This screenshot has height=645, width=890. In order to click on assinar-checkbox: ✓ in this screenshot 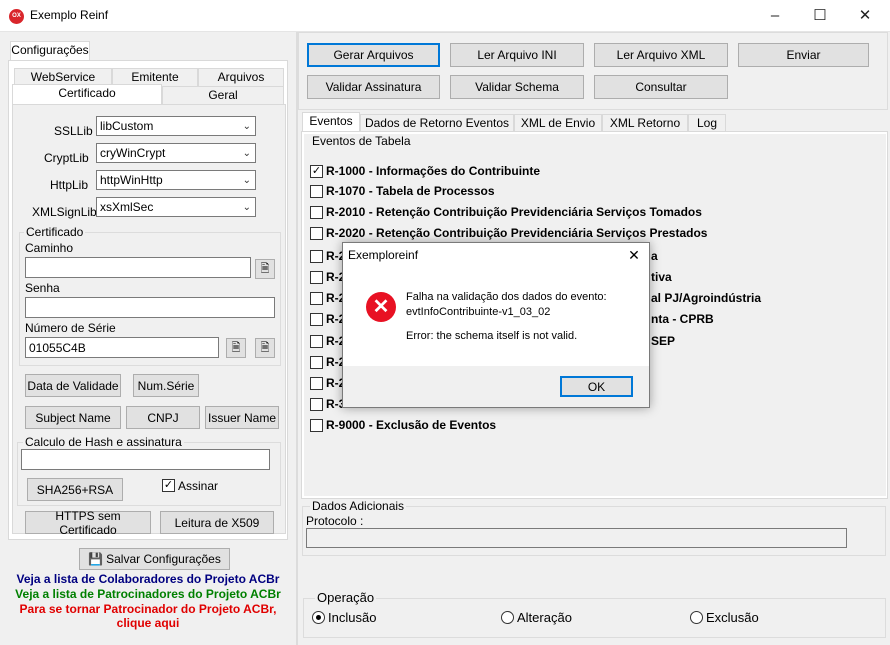, I will do `click(168, 485)`.